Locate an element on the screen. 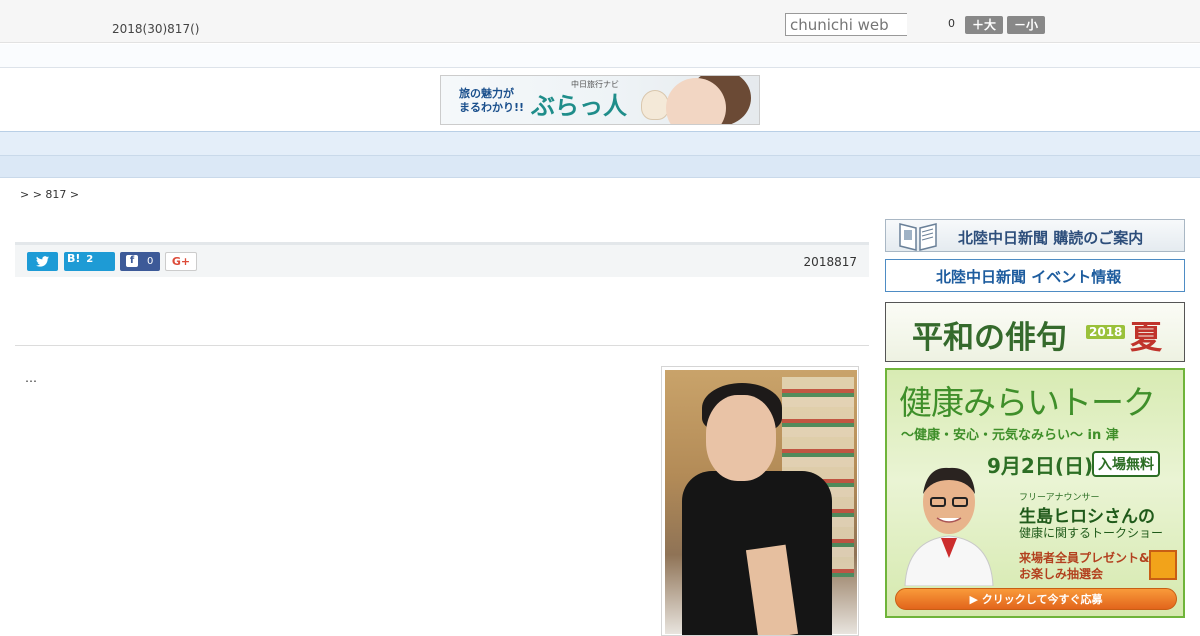  facebook-share-button: f 0 is located at coordinates (140, 261).